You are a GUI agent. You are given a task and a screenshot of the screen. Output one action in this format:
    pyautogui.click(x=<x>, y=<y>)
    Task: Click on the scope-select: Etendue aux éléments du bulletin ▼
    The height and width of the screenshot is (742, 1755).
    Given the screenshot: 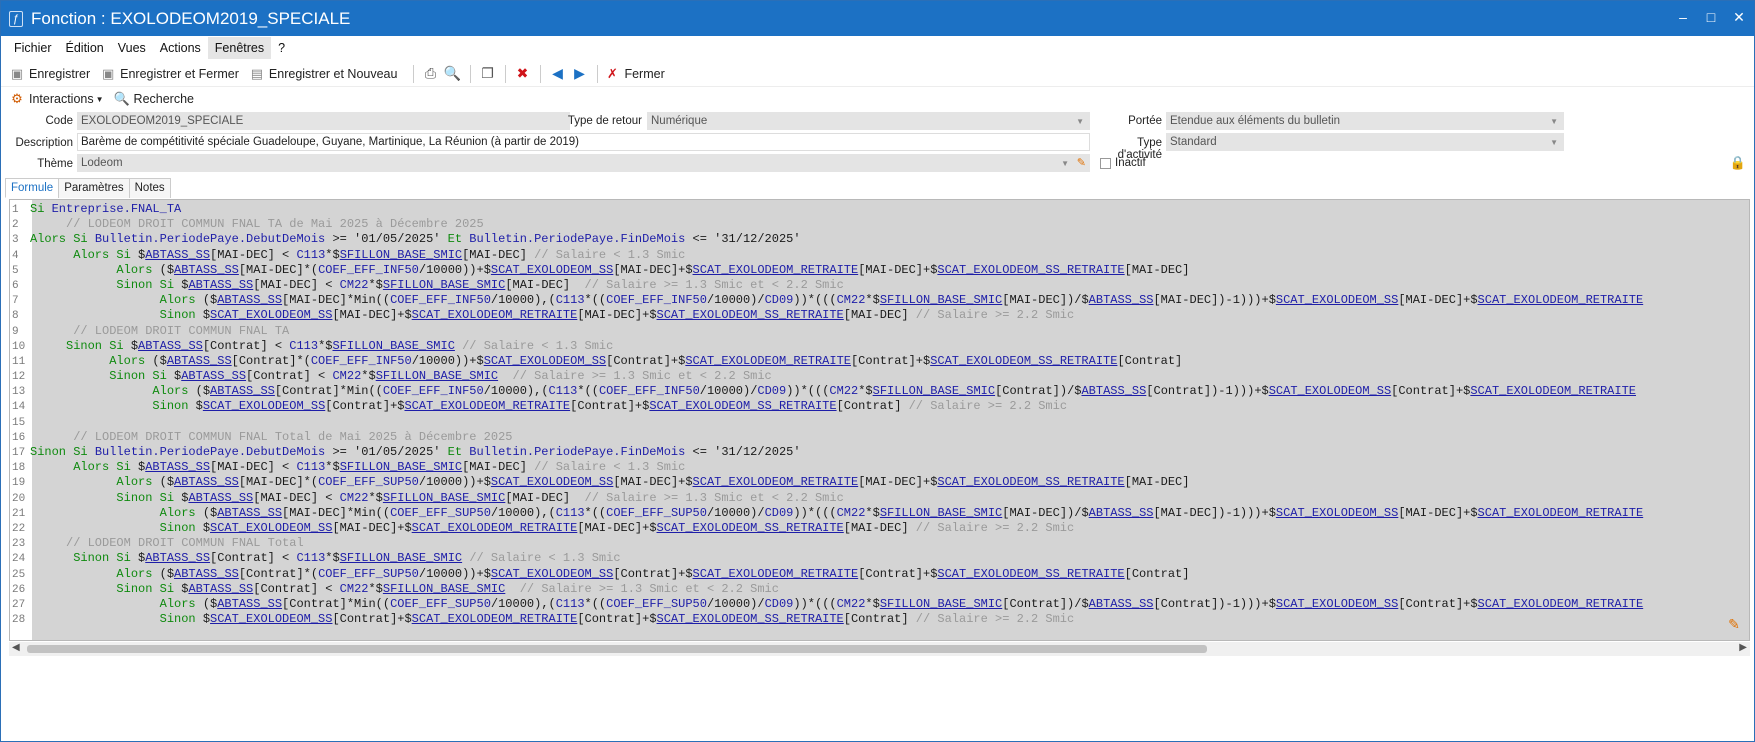 What is the action you would take?
    pyautogui.click(x=1365, y=121)
    